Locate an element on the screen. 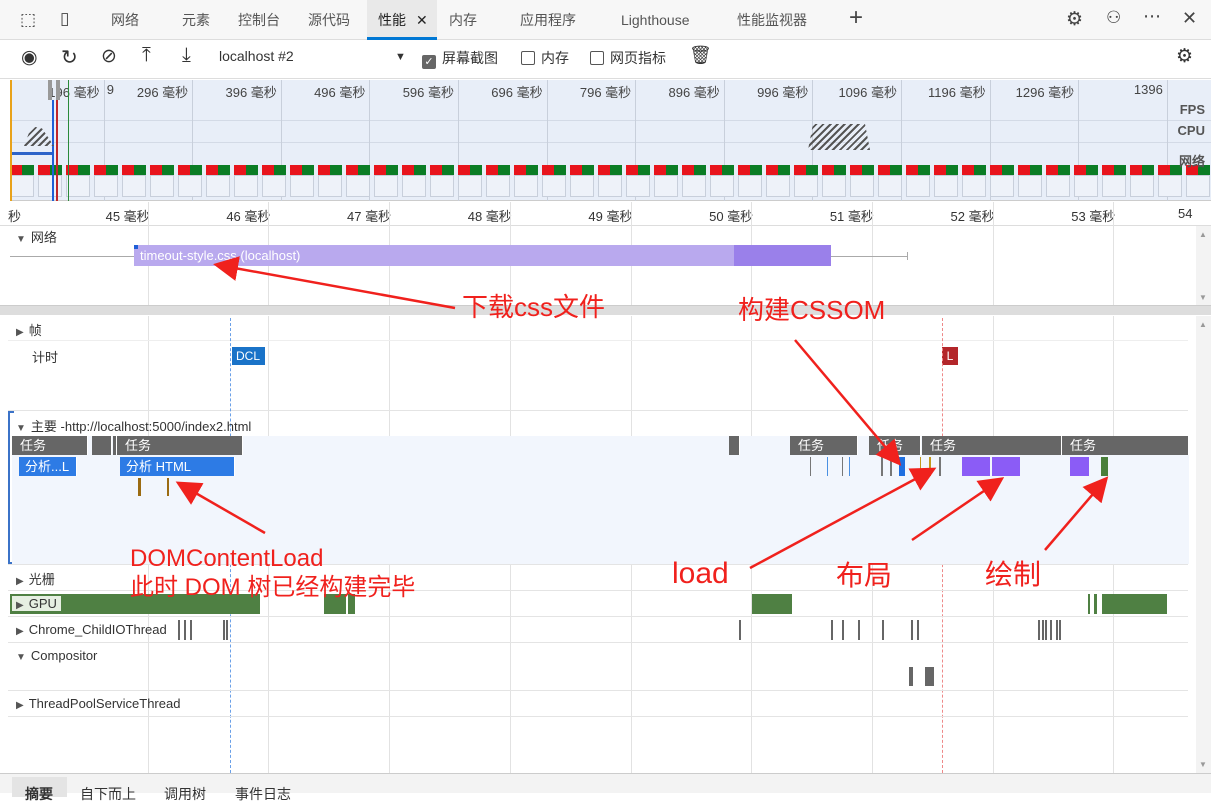  details-tab-bar: 摘要 自下而上 调用树 事件日志 is located at coordinates (605, 787).